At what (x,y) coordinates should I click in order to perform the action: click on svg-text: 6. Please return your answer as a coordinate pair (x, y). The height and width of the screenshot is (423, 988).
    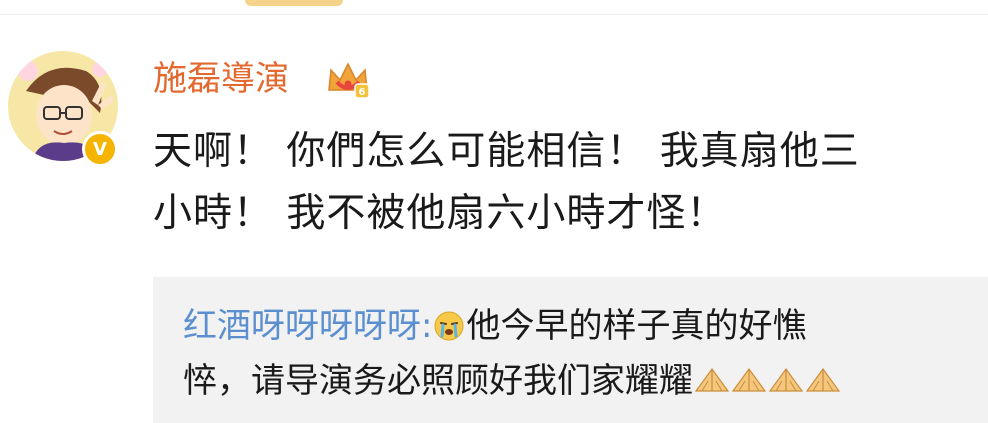
    Looking at the image, I should click on (362, 92).